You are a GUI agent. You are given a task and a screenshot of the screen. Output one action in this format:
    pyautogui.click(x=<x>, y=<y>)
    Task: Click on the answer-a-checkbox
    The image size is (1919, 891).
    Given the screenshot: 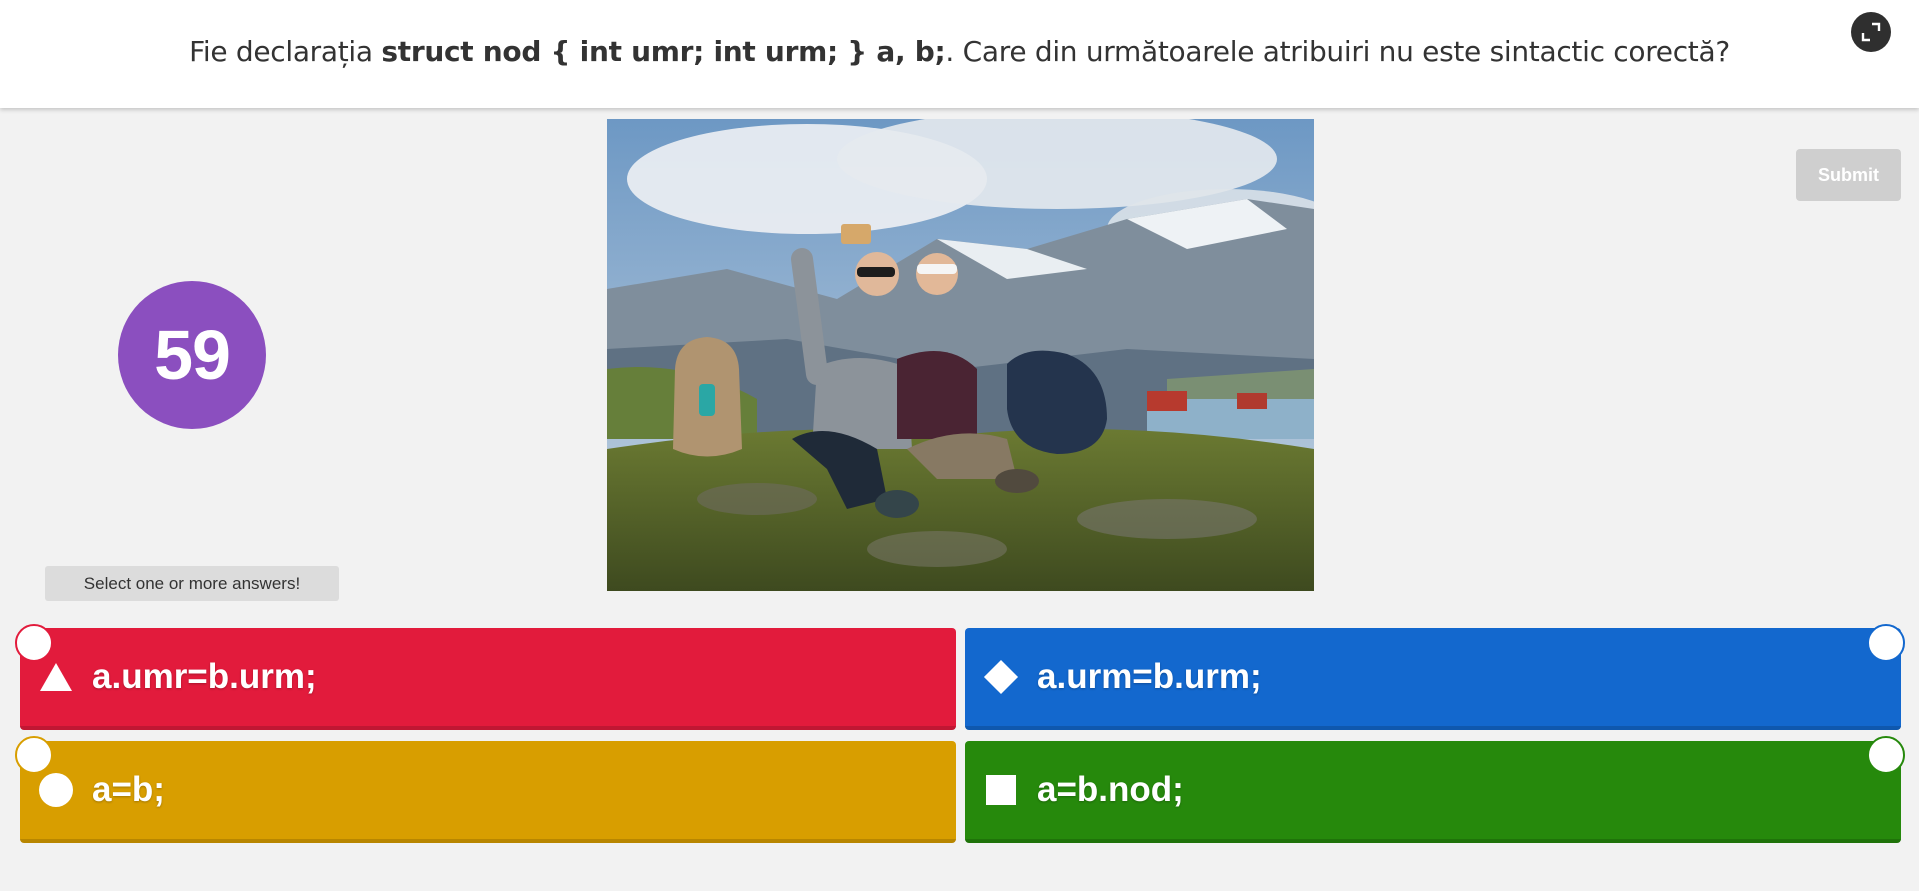 What is the action you would take?
    pyautogui.click(x=34, y=643)
    